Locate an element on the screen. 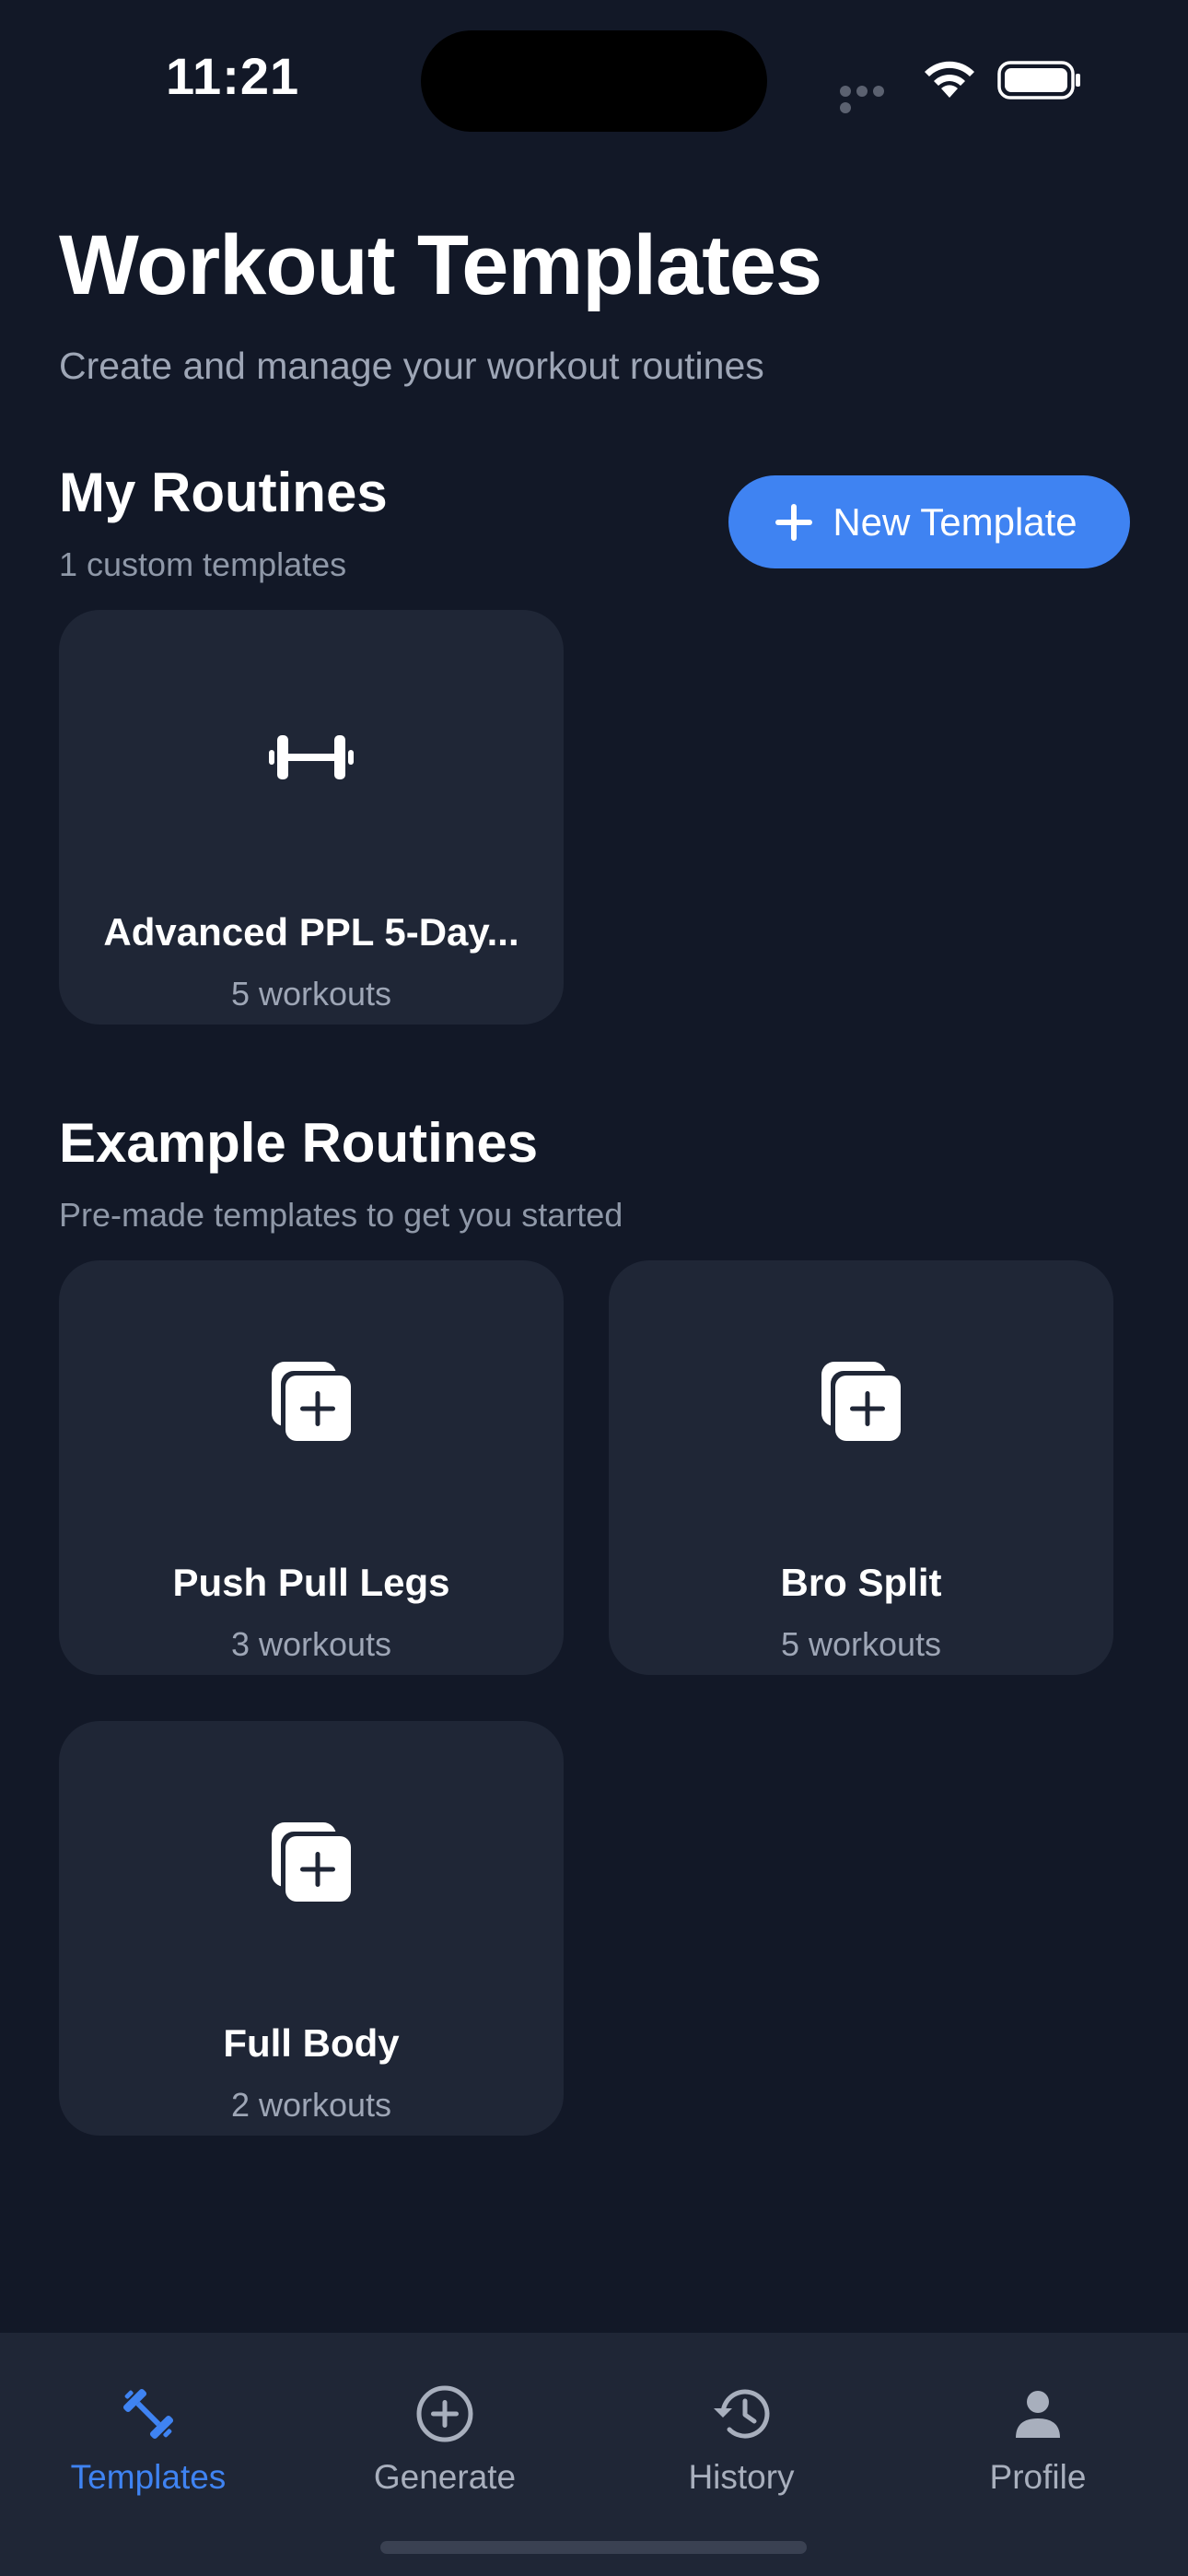  home-indicator is located at coordinates (593, 2547).